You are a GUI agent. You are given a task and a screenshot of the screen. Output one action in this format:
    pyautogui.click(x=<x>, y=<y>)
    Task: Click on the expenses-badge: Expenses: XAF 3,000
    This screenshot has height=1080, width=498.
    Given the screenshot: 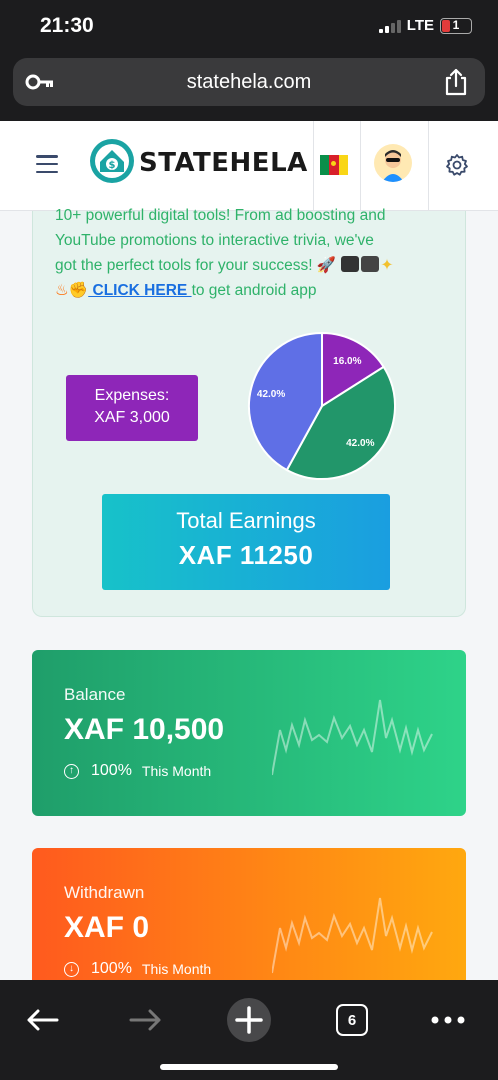 What is the action you would take?
    pyautogui.click(x=132, y=408)
    